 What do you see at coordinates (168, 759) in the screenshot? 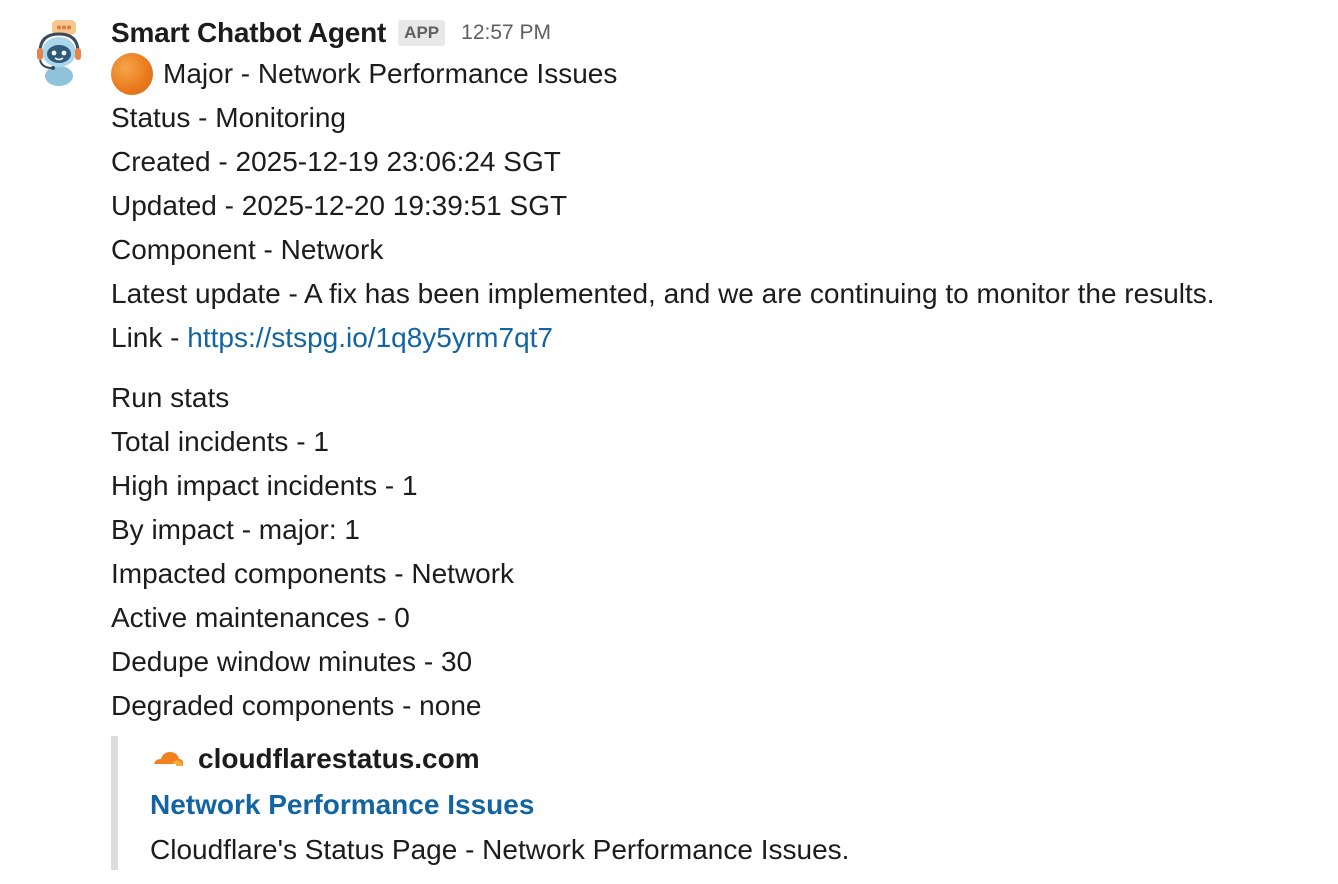
I see `cloudflare-icon` at bounding box center [168, 759].